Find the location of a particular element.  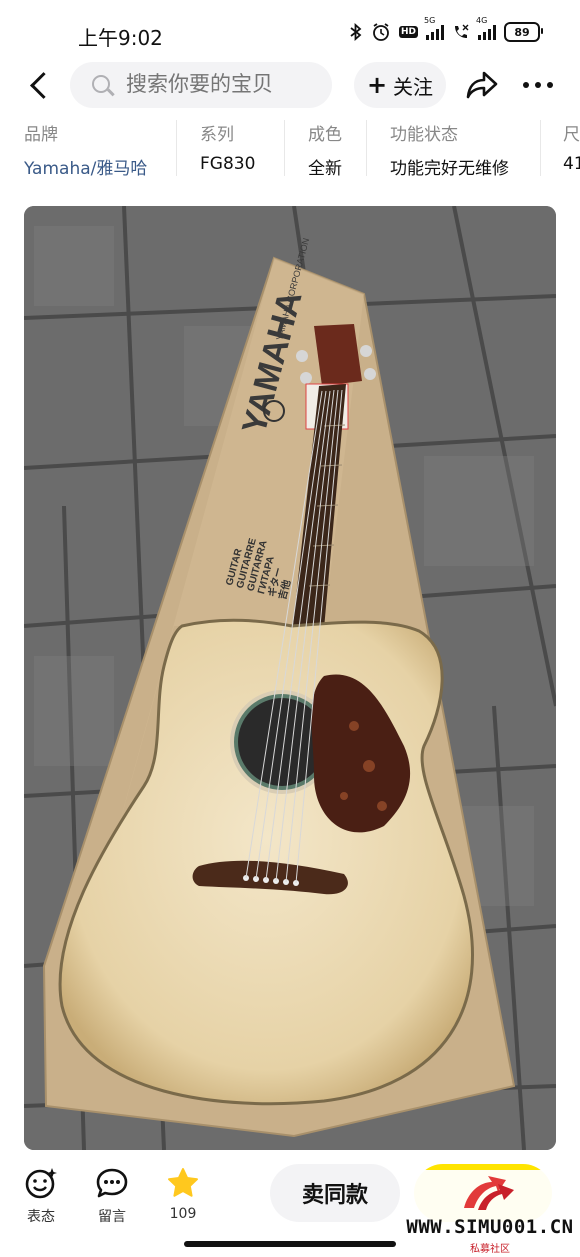

alarm-icon is located at coordinates (381, 32).